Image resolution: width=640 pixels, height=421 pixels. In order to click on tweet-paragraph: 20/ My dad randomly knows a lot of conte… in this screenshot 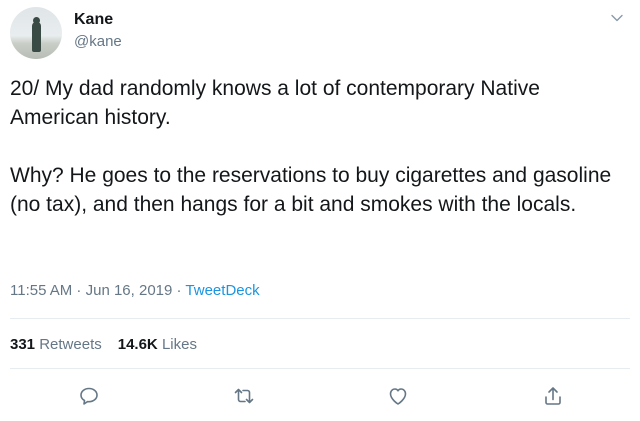, I will do `click(275, 103)`.